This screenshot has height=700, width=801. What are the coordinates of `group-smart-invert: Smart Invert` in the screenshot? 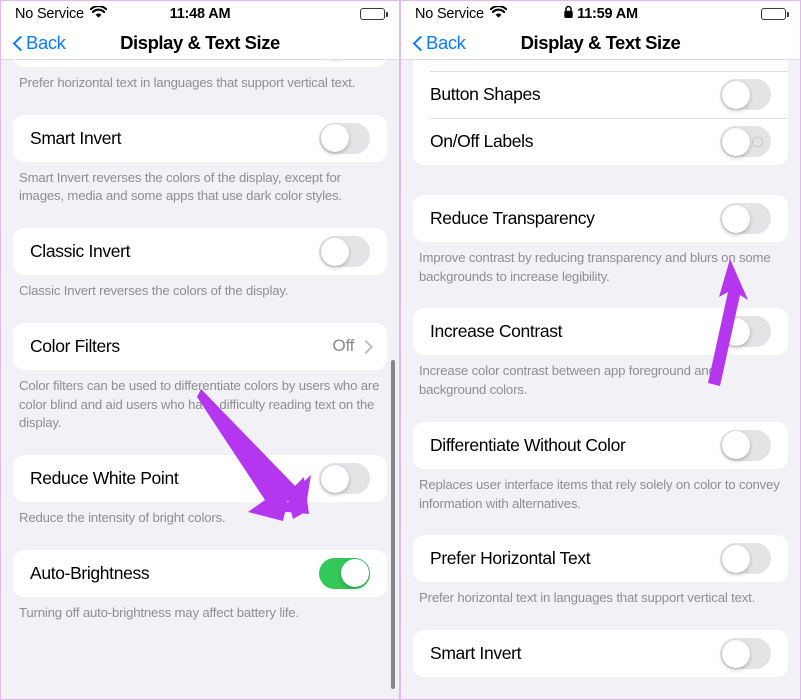 It's located at (200, 138).